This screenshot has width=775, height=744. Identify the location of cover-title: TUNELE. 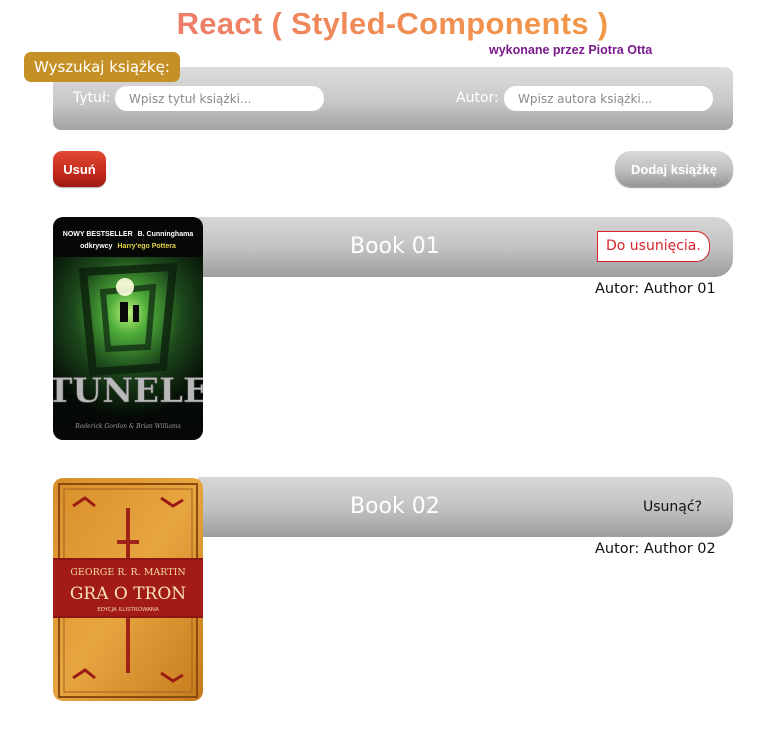
(128, 391).